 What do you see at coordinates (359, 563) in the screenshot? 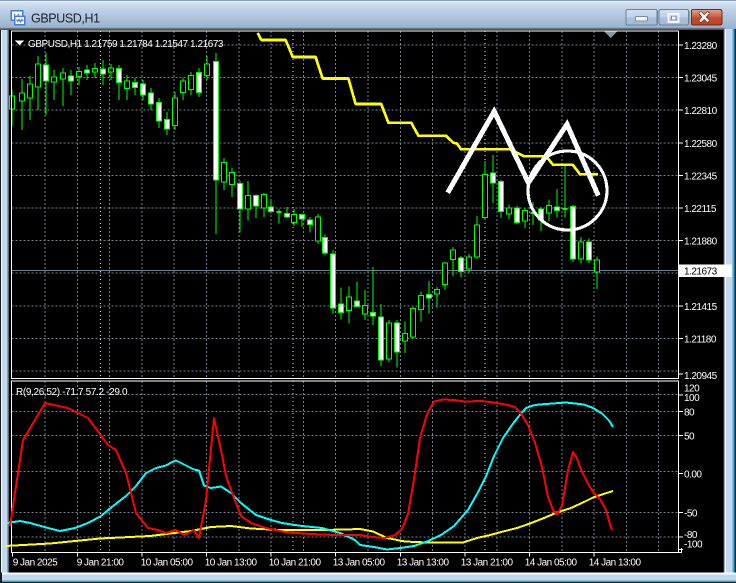
I see `svg-text: 13 Jan 05:00` at bounding box center [359, 563].